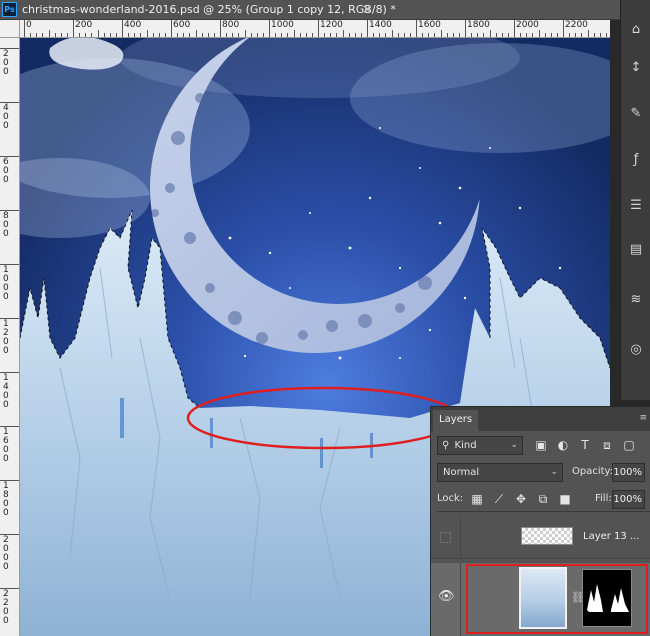  Describe the element at coordinates (465, 445) in the screenshot. I see `kind-label: Kind` at that location.